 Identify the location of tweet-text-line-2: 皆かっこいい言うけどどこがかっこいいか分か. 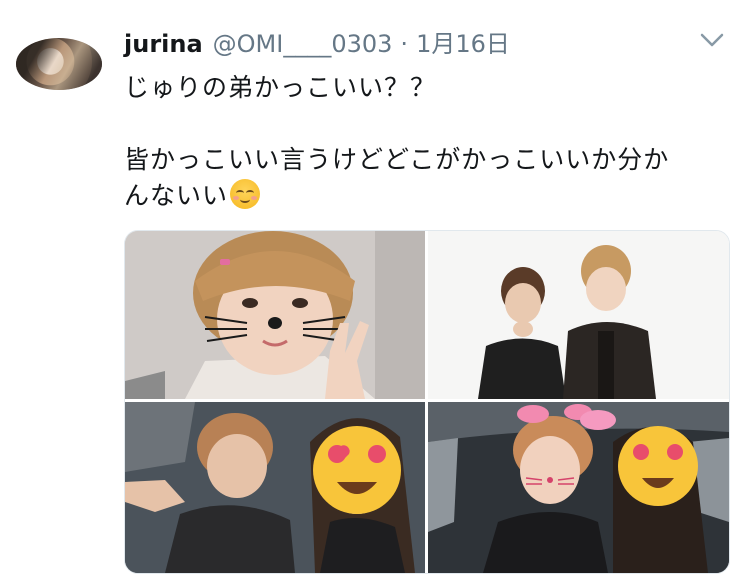
(397, 159).